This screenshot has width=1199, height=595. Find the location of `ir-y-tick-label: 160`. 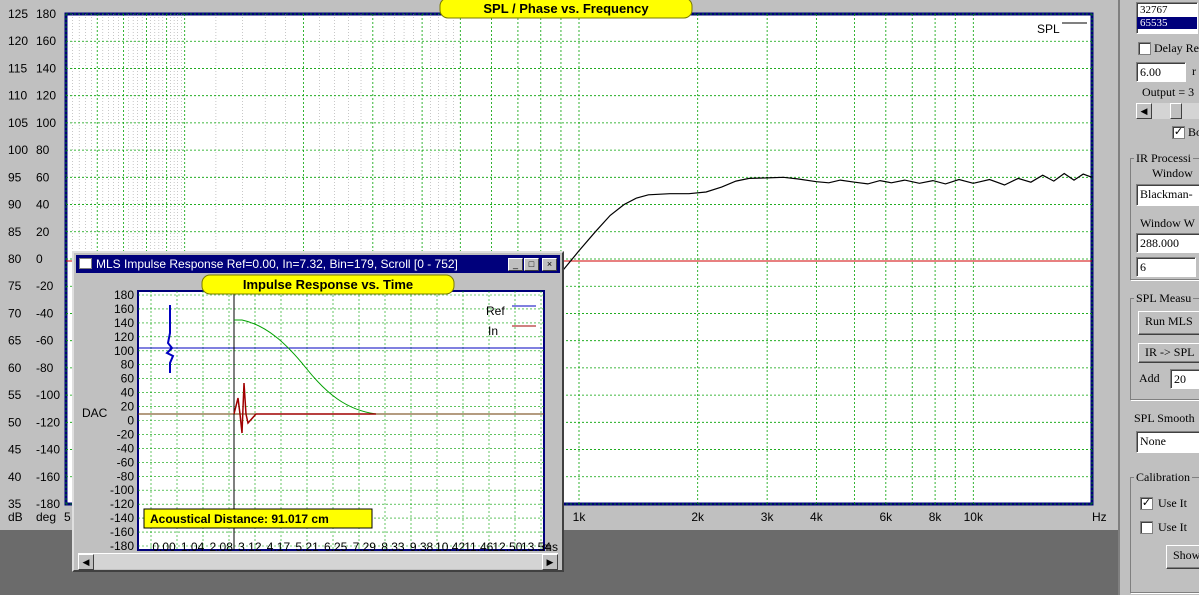

ir-y-tick-label: 160 is located at coordinates (124, 309).